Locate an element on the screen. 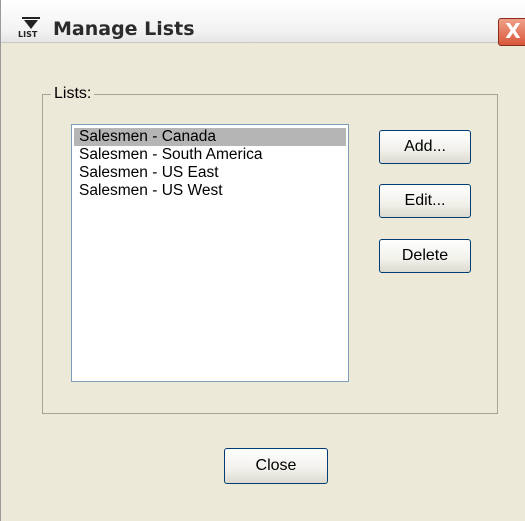 Image resolution: width=525 pixels, height=521 pixels. list-item: Salesmen - US East is located at coordinates (210, 173).